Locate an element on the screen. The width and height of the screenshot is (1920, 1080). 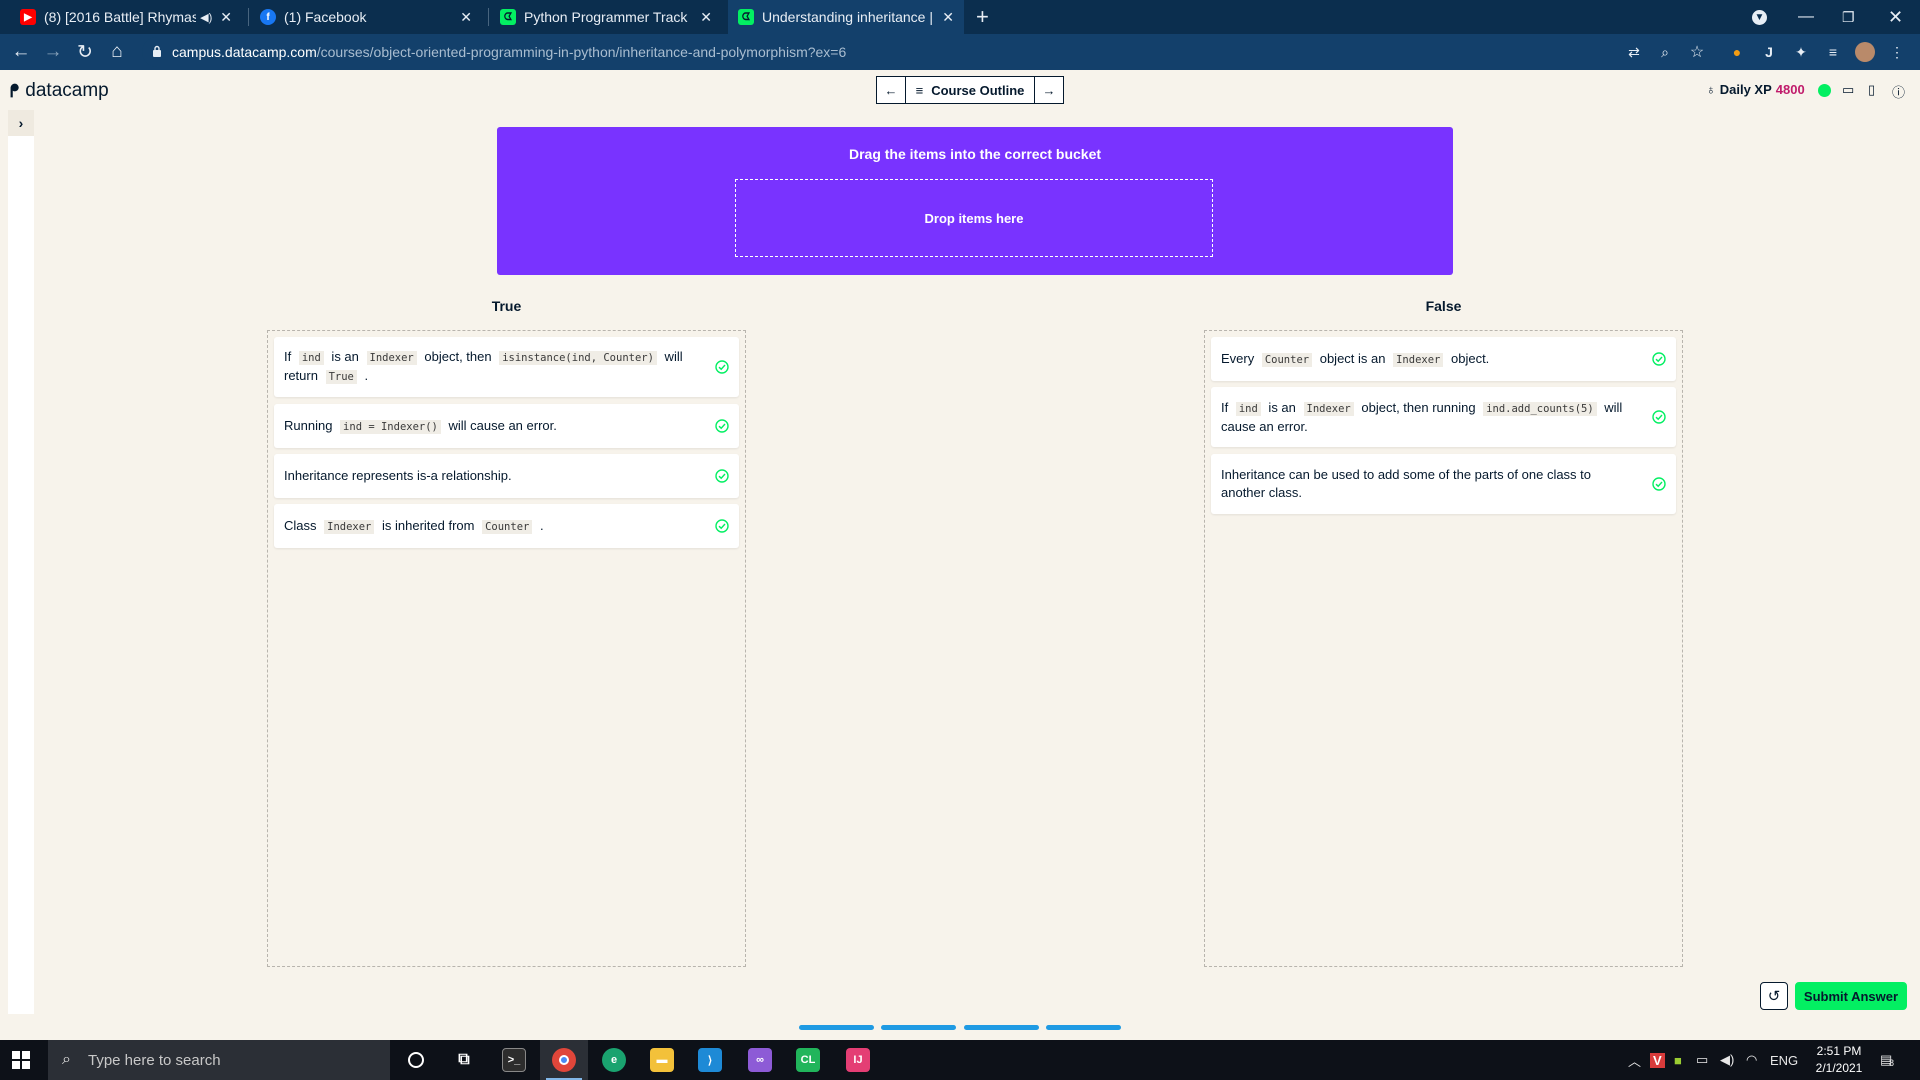
datacamp-icon: ᗧ is located at coordinates (746, 17).